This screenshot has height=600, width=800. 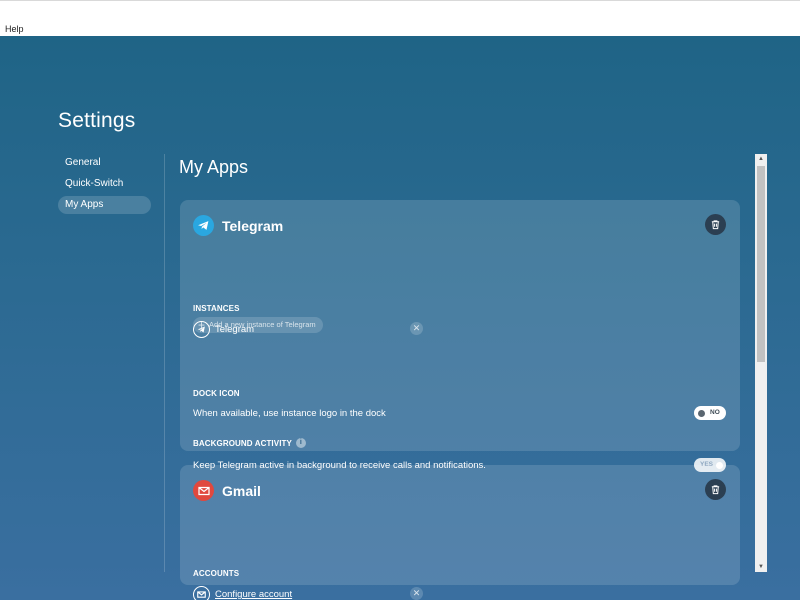 What do you see at coordinates (97, 120) in the screenshot?
I see `page-title: Settings` at bounding box center [97, 120].